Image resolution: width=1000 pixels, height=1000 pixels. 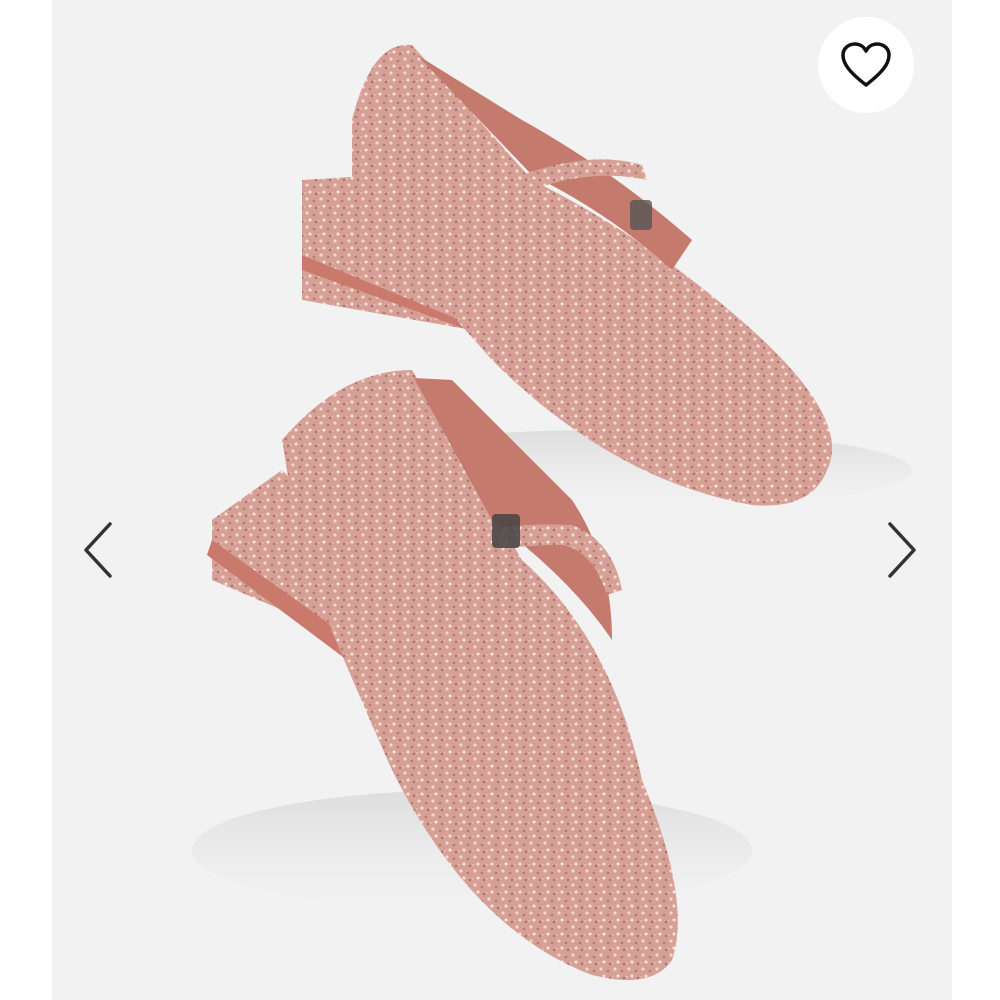 I want to click on previous-image-button, so click(x=100, y=550).